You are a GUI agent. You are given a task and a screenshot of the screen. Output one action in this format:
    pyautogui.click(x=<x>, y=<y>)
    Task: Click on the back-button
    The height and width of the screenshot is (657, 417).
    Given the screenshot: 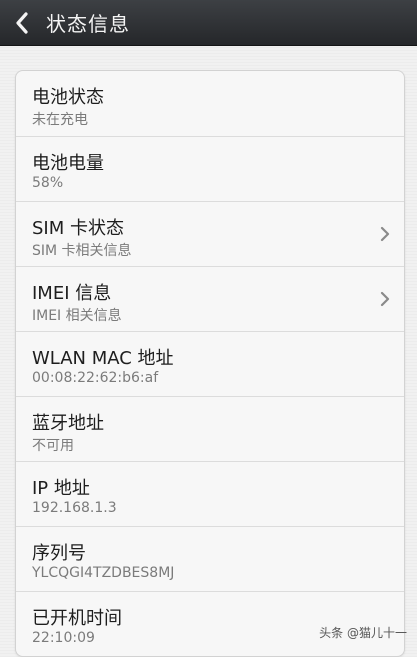 What is the action you would take?
    pyautogui.click(x=22, y=23)
    